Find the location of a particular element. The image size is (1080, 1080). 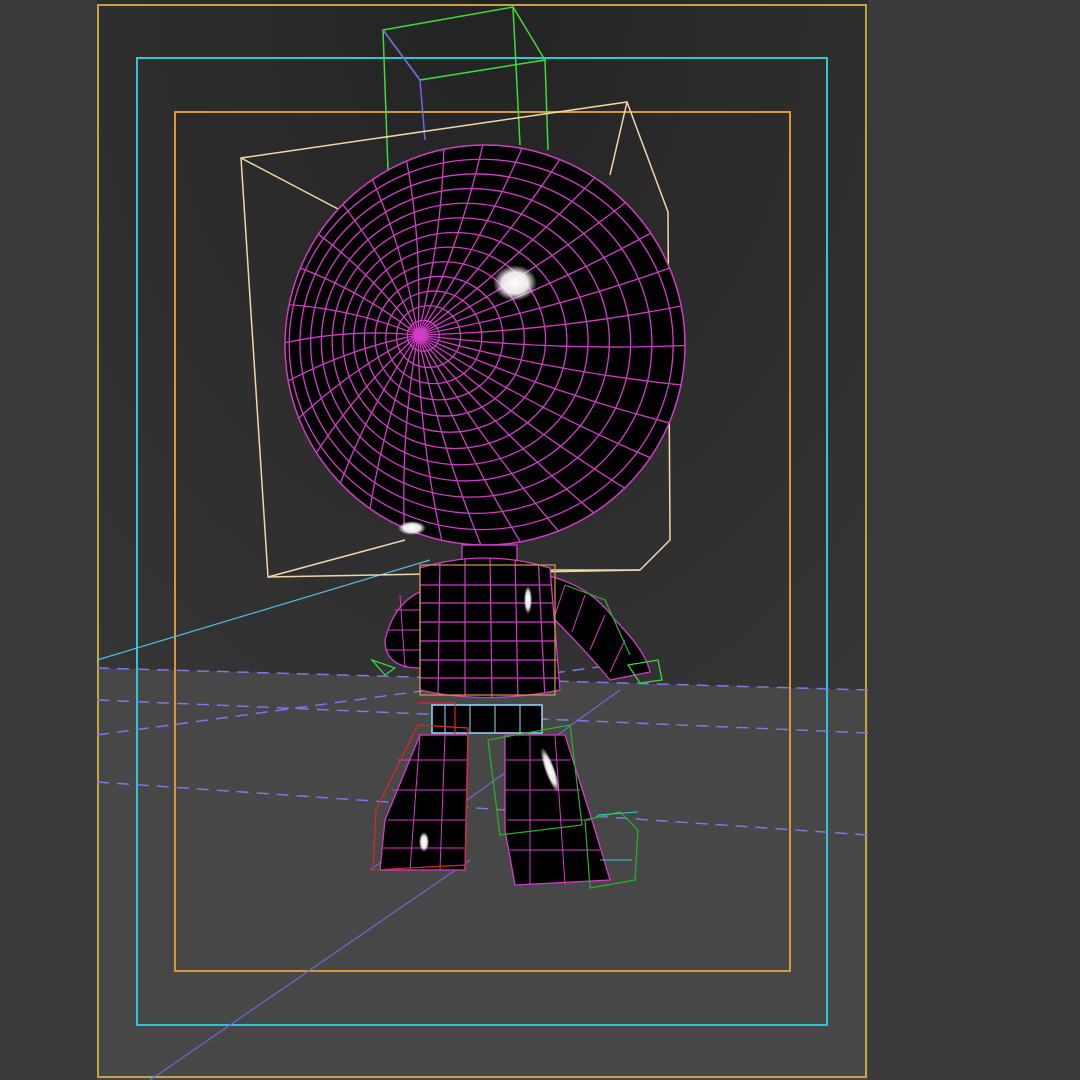

head-specular is located at coordinates (515, 283).